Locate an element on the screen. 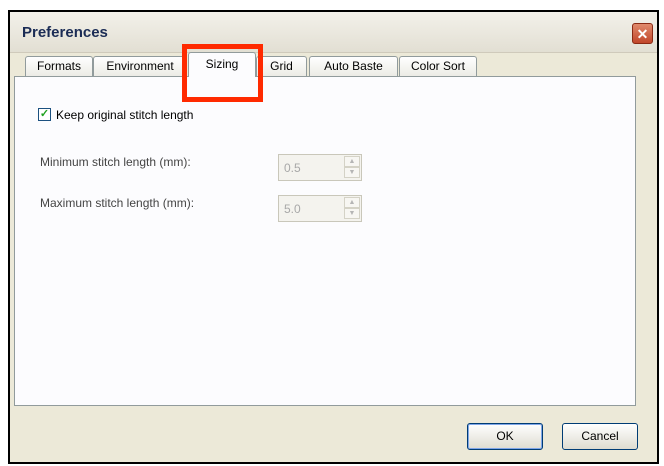  tab-label: Grid is located at coordinates (281, 66).